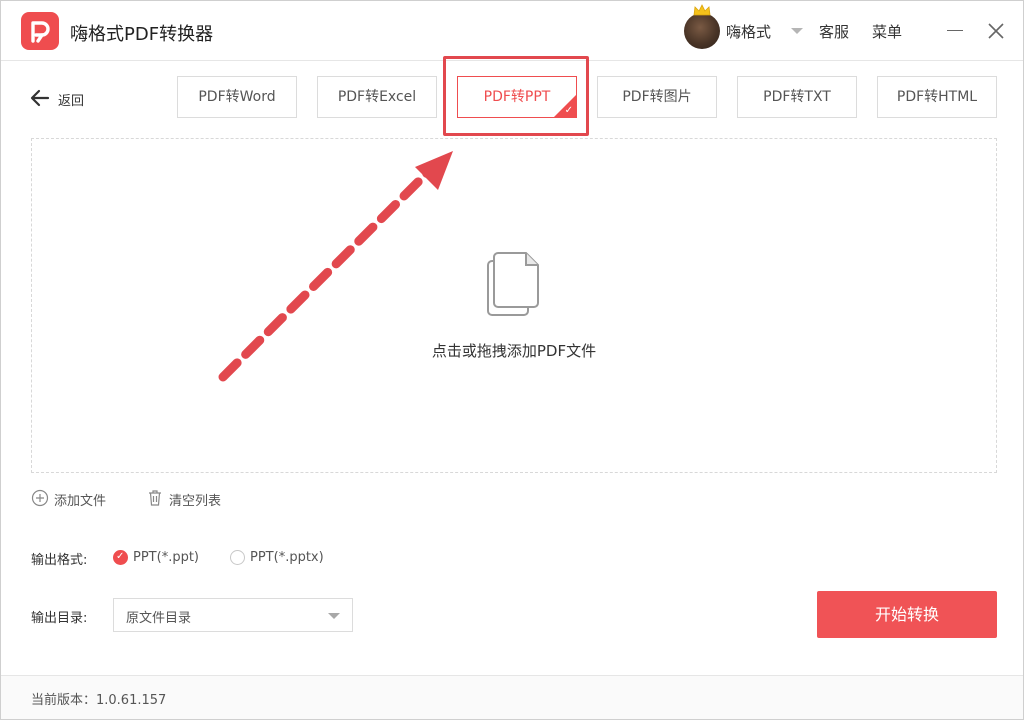  What do you see at coordinates (377, 97) in the screenshot?
I see `tab-pdf-to-excel: PDF转Excel` at bounding box center [377, 97].